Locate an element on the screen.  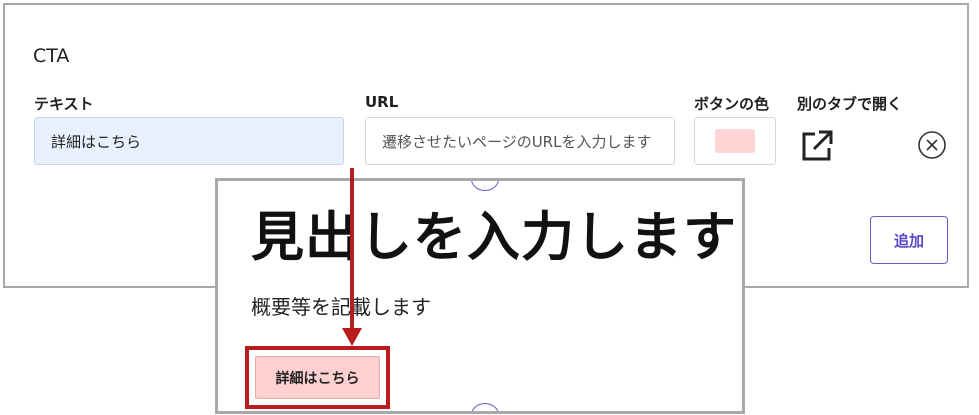
external-link-icon is located at coordinates (817, 146).